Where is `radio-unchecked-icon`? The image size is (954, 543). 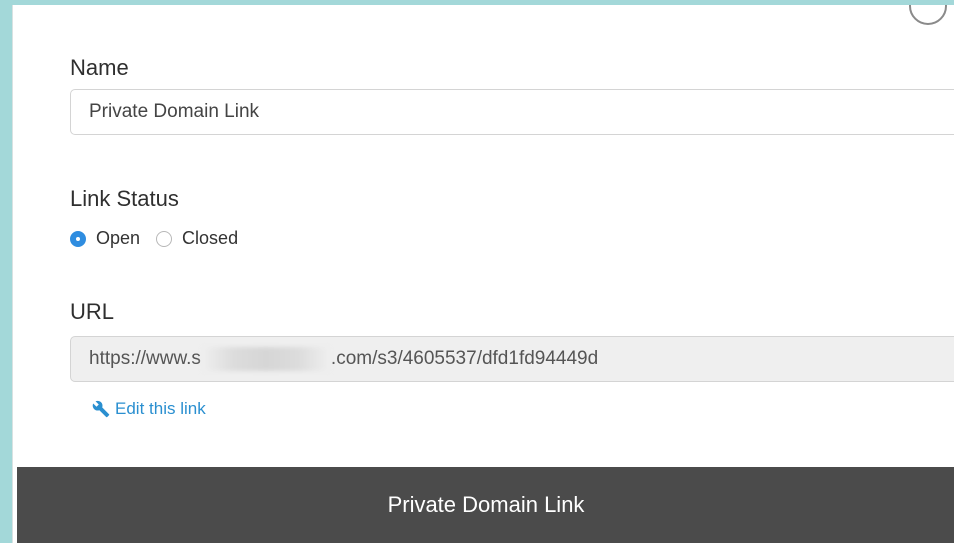
radio-unchecked-icon is located at coordinates (164, 238).